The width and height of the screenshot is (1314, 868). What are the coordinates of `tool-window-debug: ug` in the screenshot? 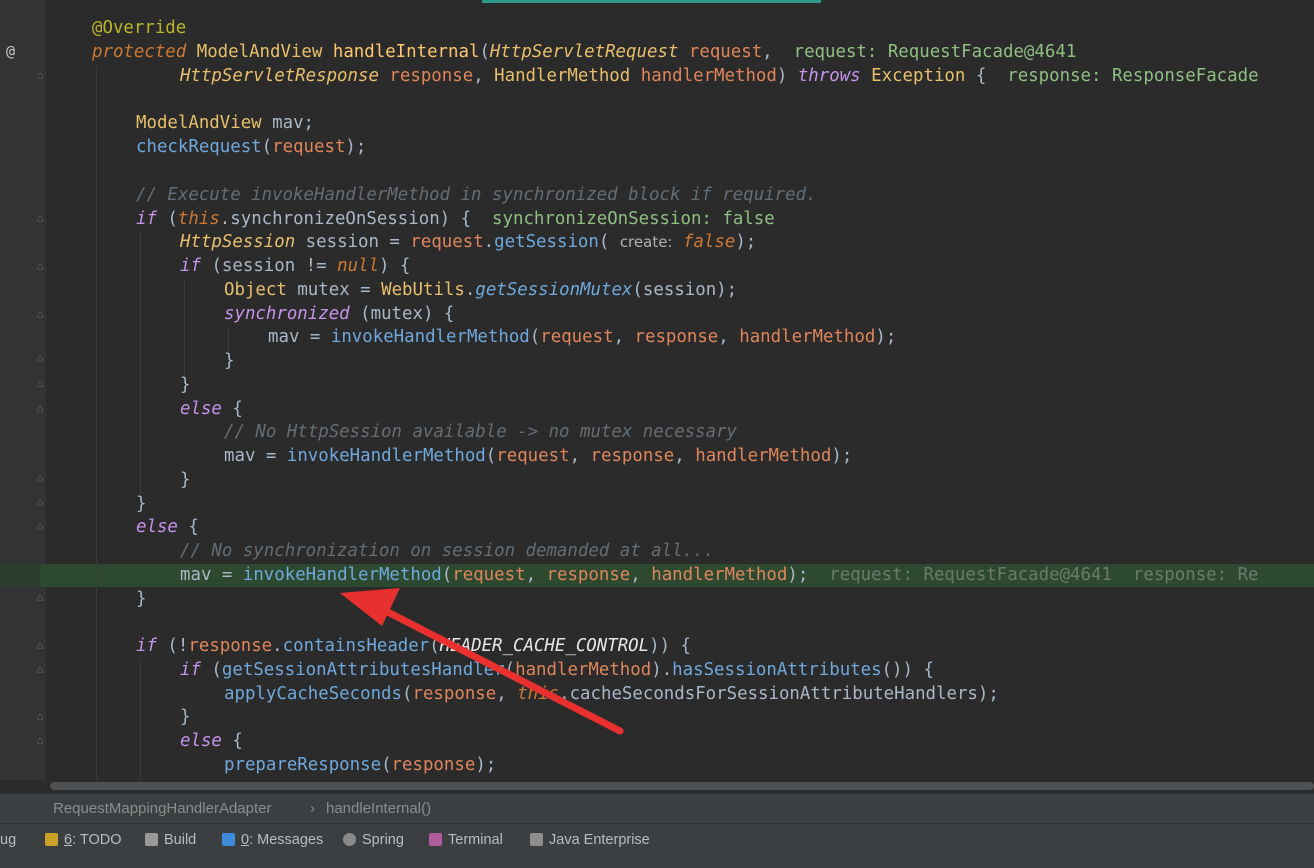 It's located at (8, 840).